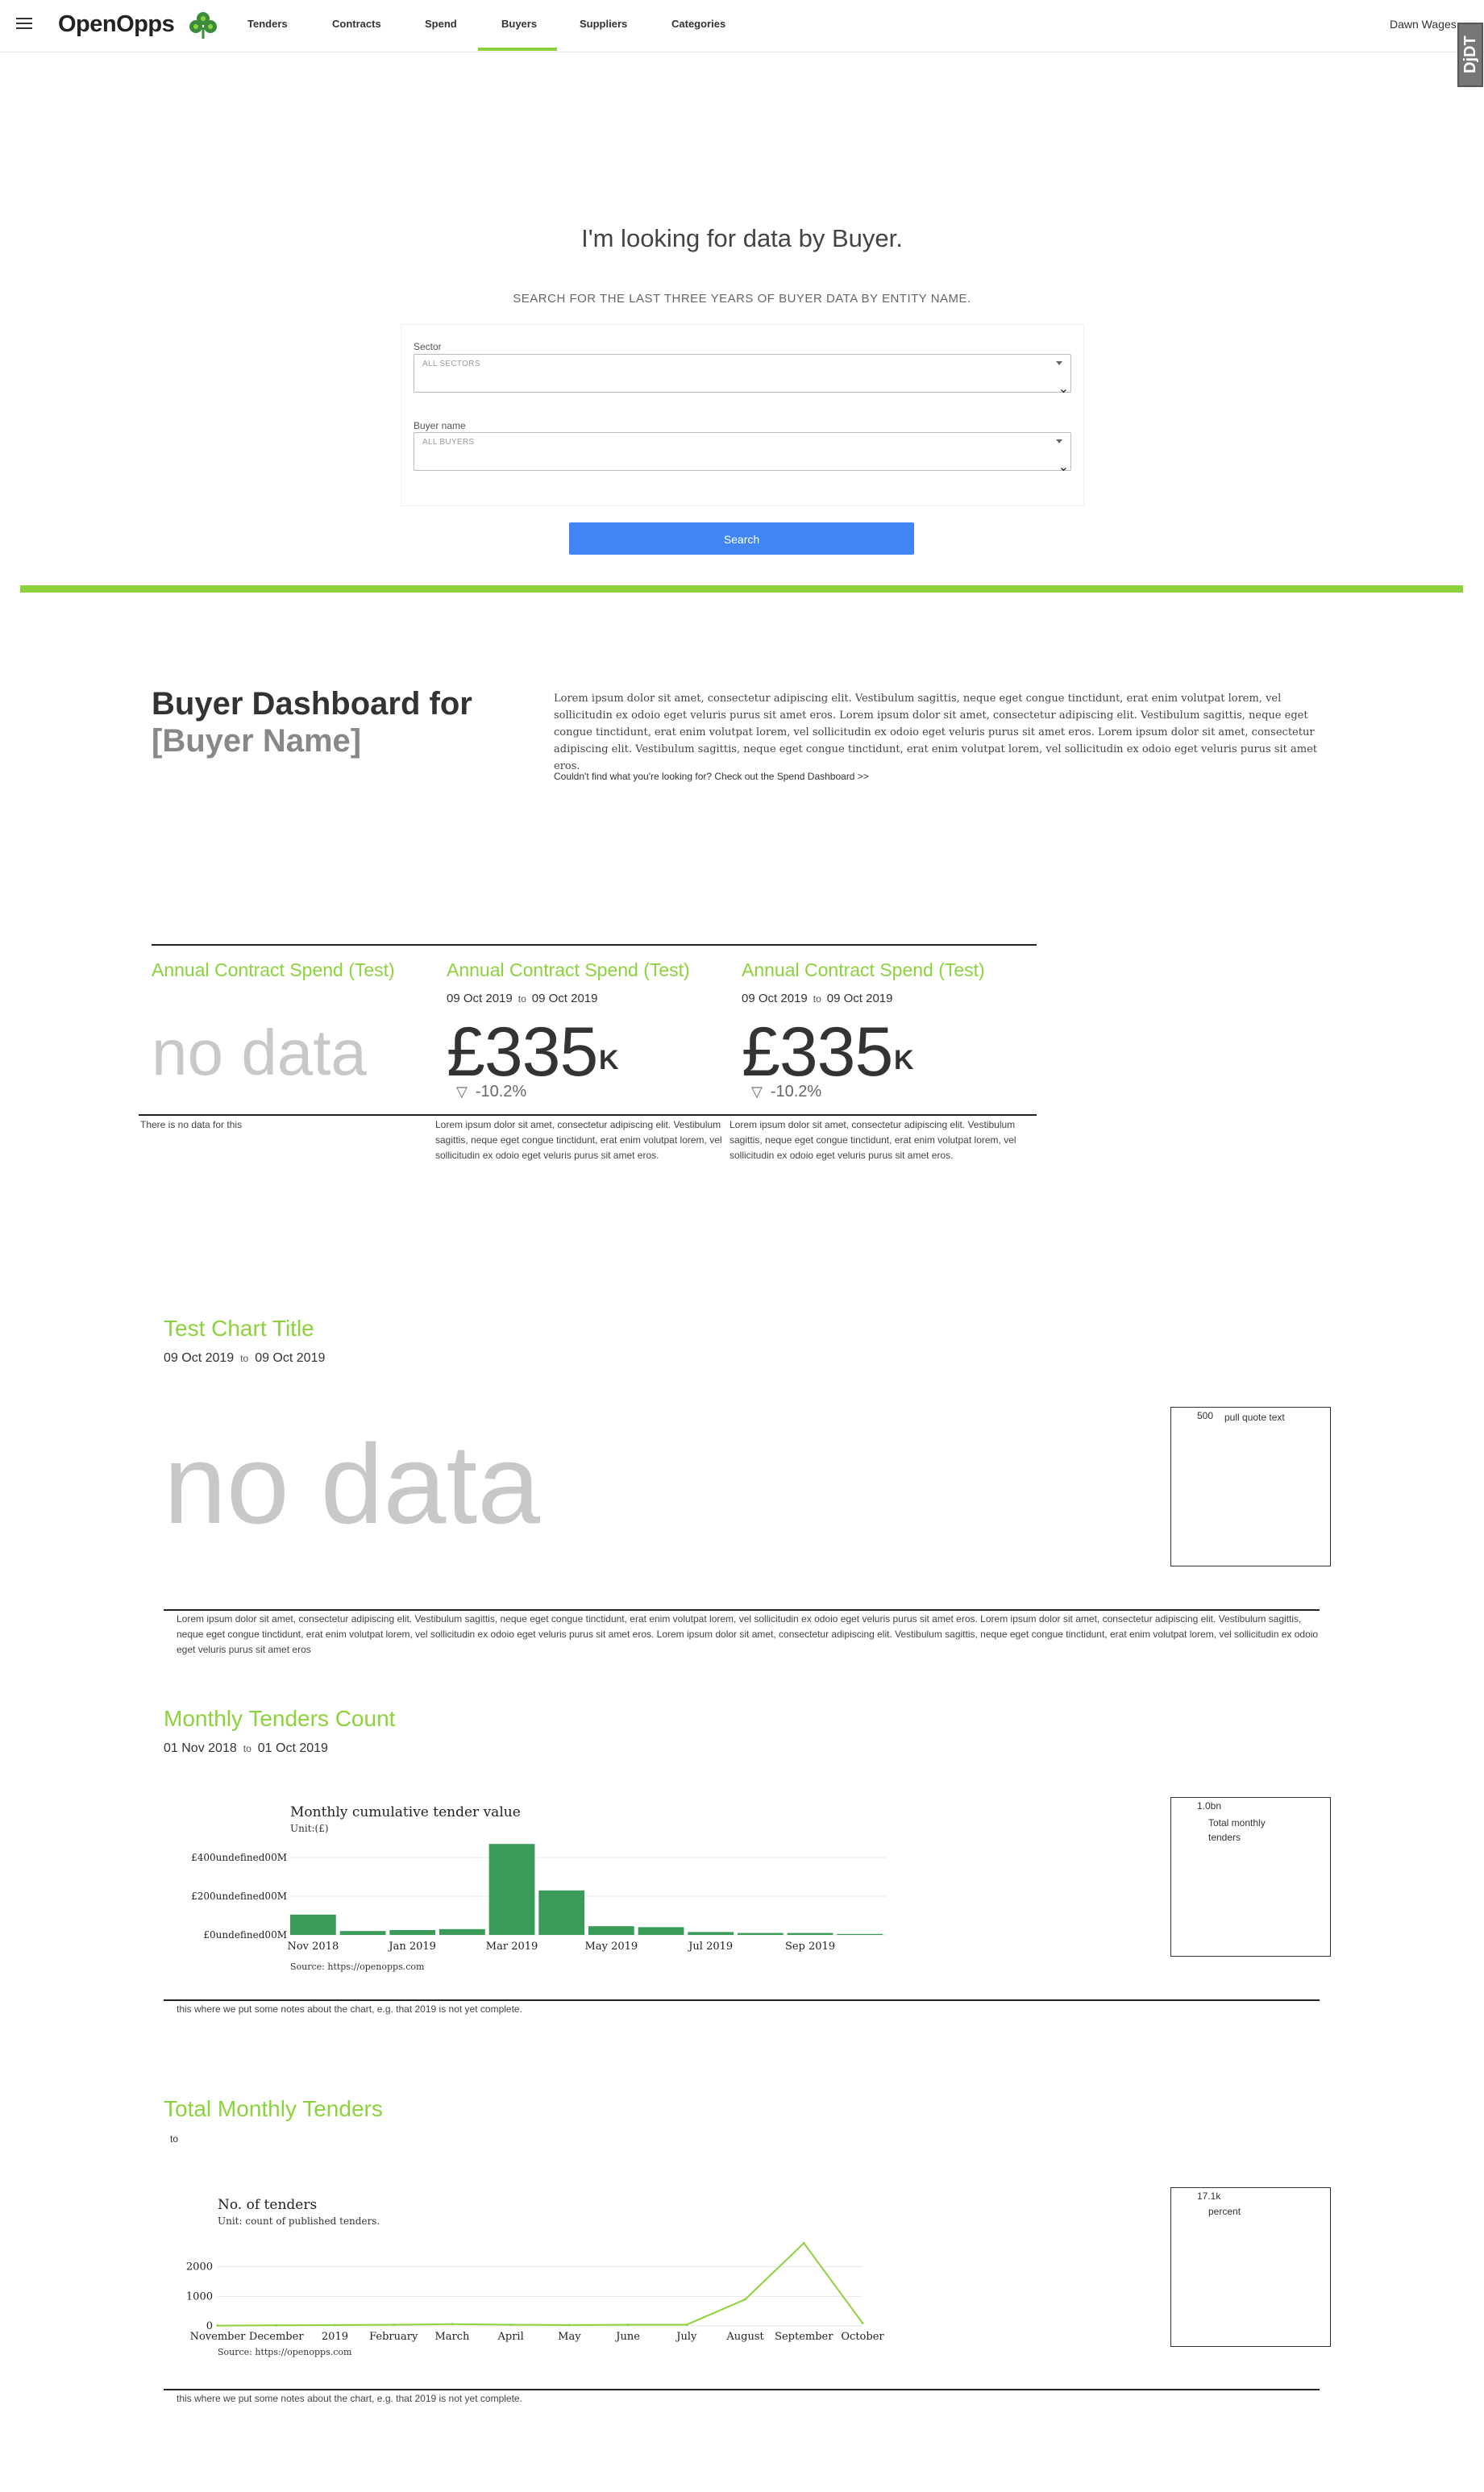 The width and height of the screenshot is (1484, 2492). I want to click on nav-tenders: Tenders, so click(267, 24).